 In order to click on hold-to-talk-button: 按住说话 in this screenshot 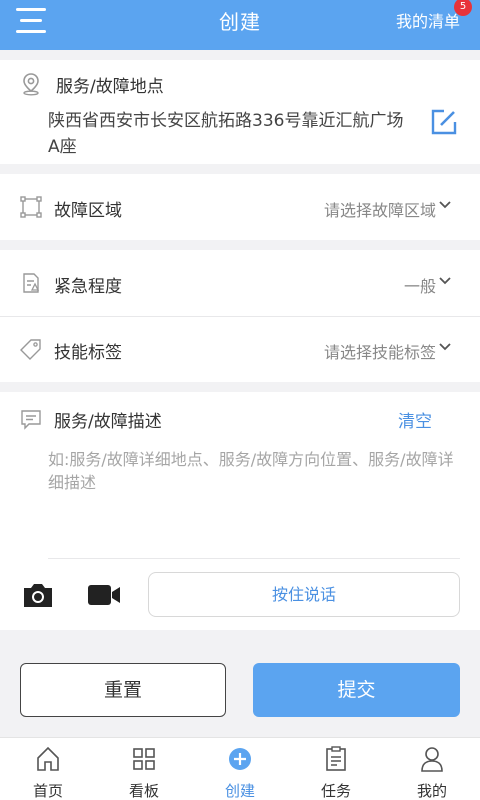, I will do `click(304, 594)`.